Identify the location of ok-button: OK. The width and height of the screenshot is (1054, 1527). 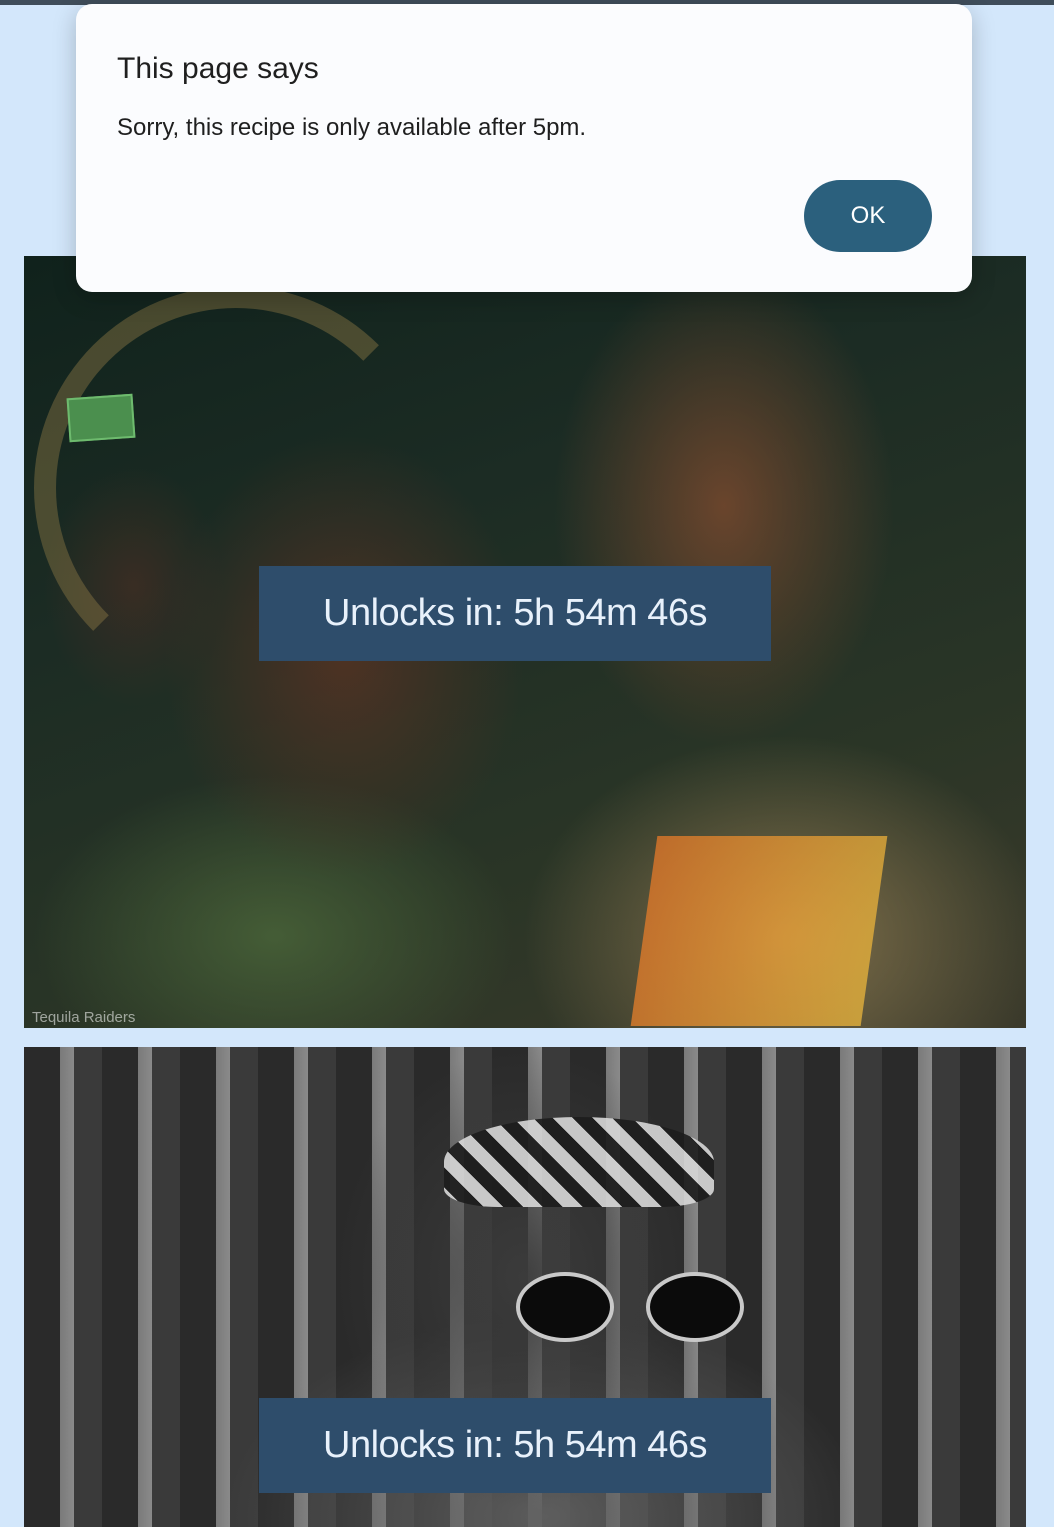
(868, 216).